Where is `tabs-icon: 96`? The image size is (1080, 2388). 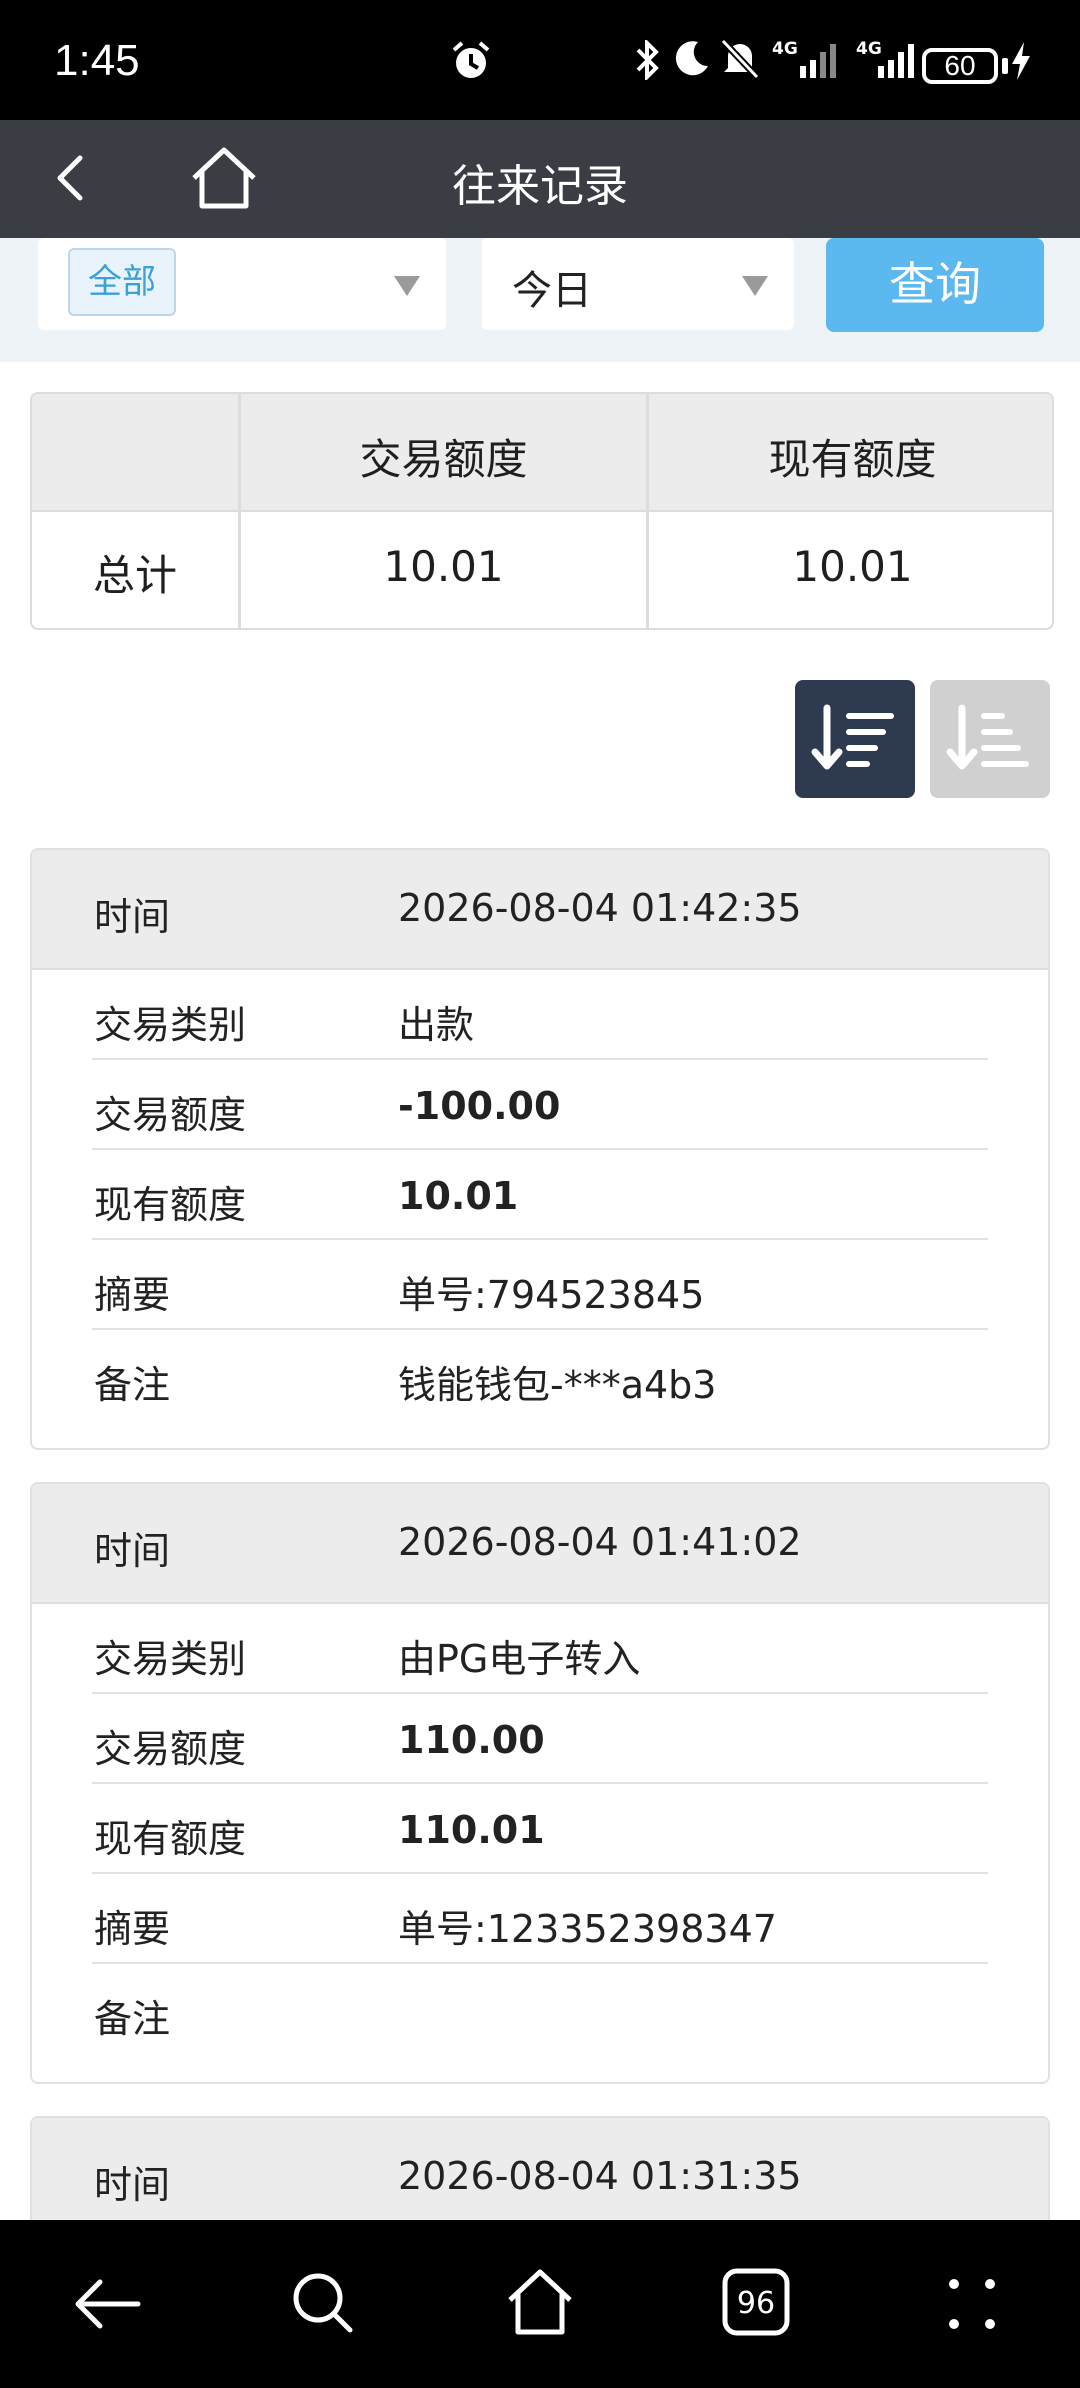 tabs-icon: 96 is located at coordinates (756, 2302).